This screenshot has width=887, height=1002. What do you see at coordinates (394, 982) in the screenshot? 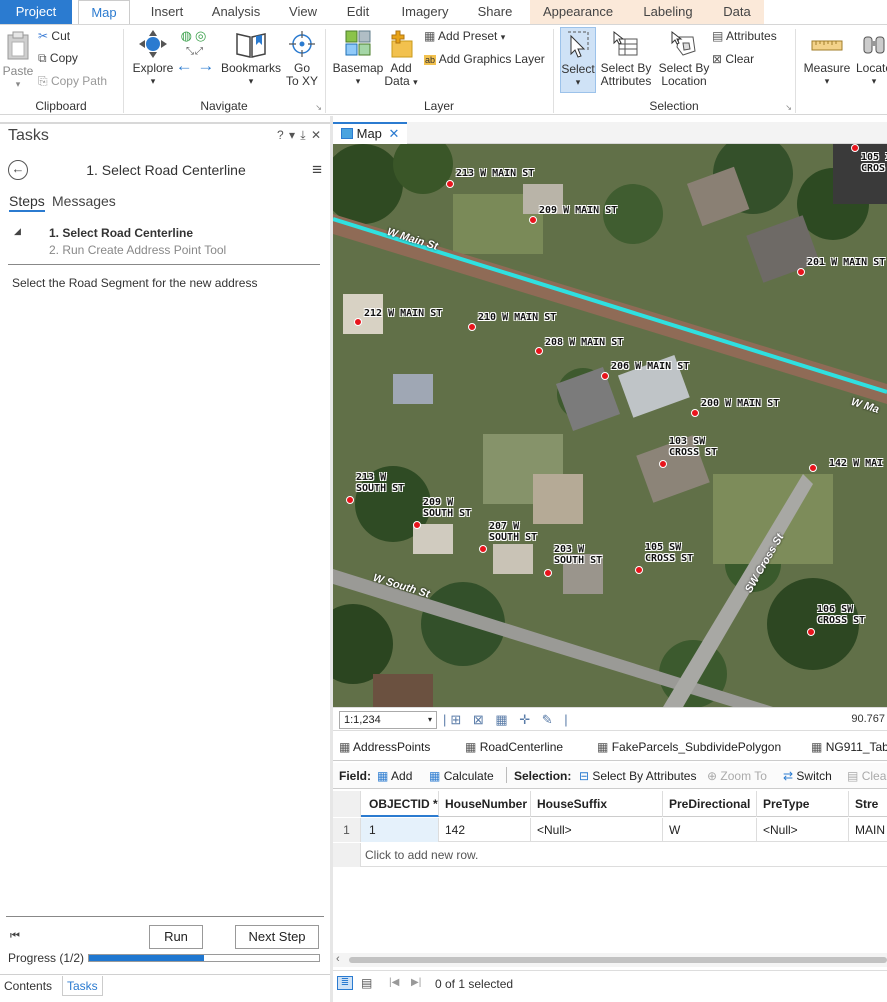
I see `first-record-icon: |◀` at bounding box center [394, 982].